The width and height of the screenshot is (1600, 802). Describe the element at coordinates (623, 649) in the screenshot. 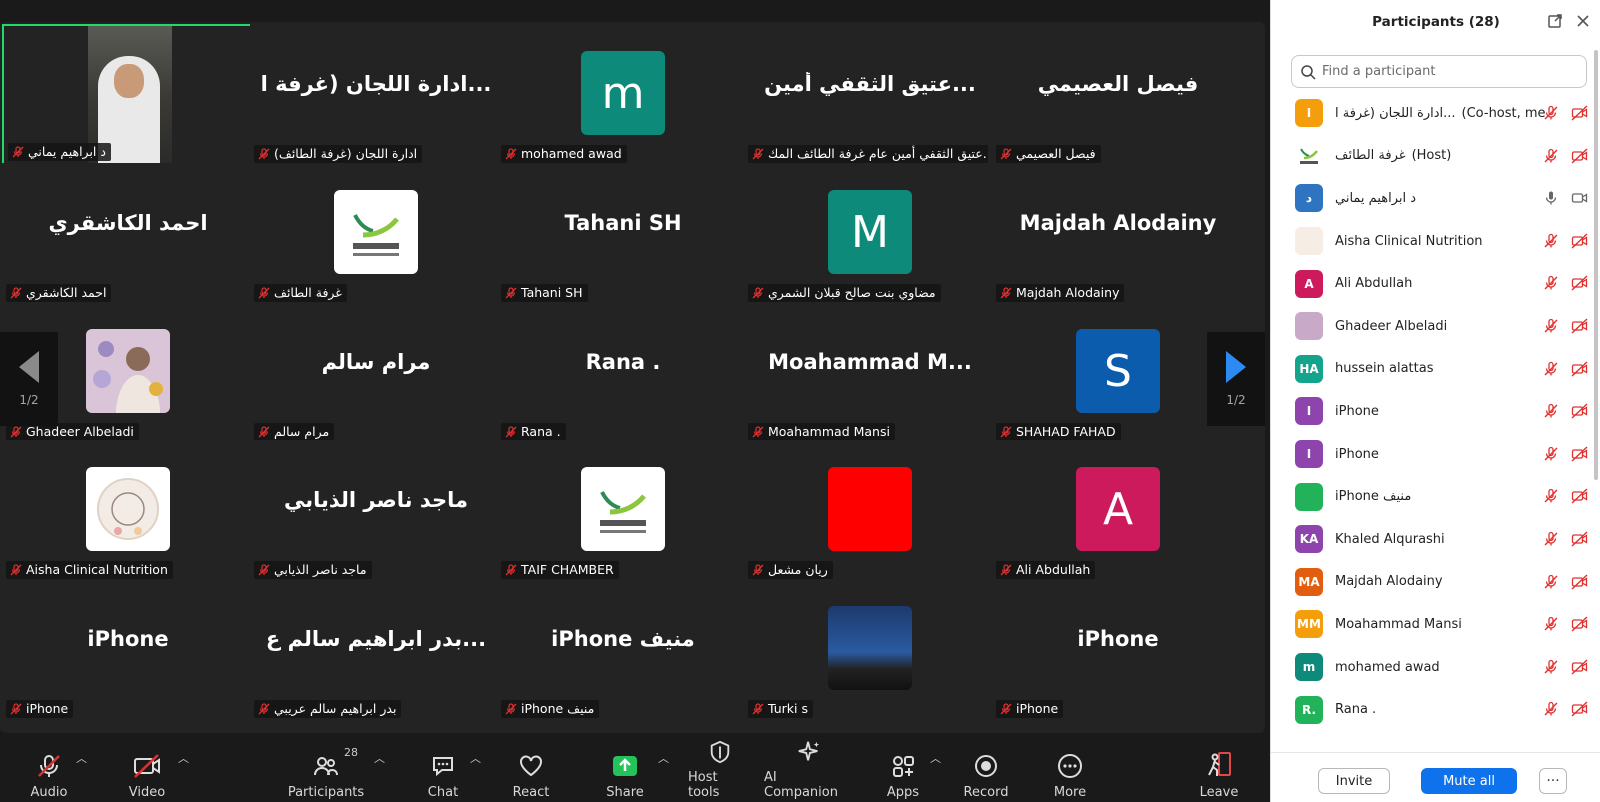

I see `video-tile: iPhone منيف iPhone منيف` at that location.